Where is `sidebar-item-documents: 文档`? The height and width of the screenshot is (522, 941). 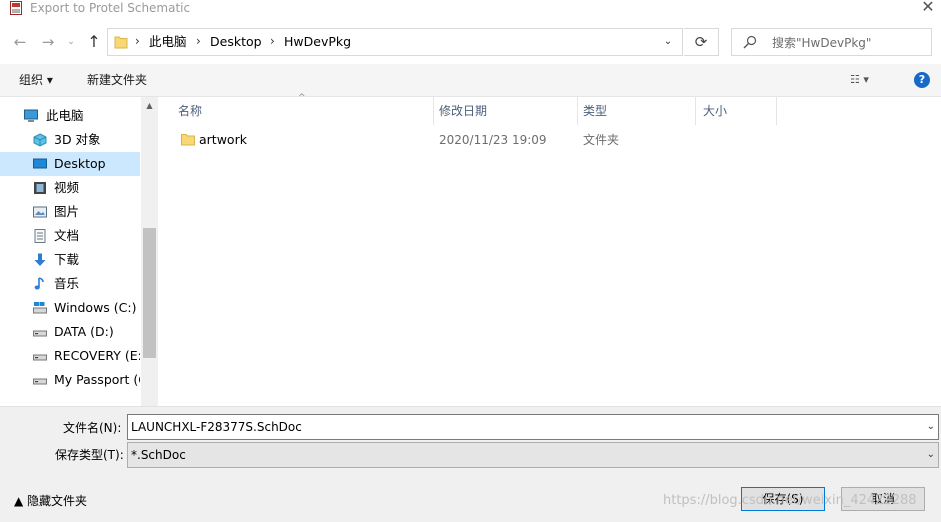
sidebar-item-documents: 文档 is located at coordinates (70, 236).